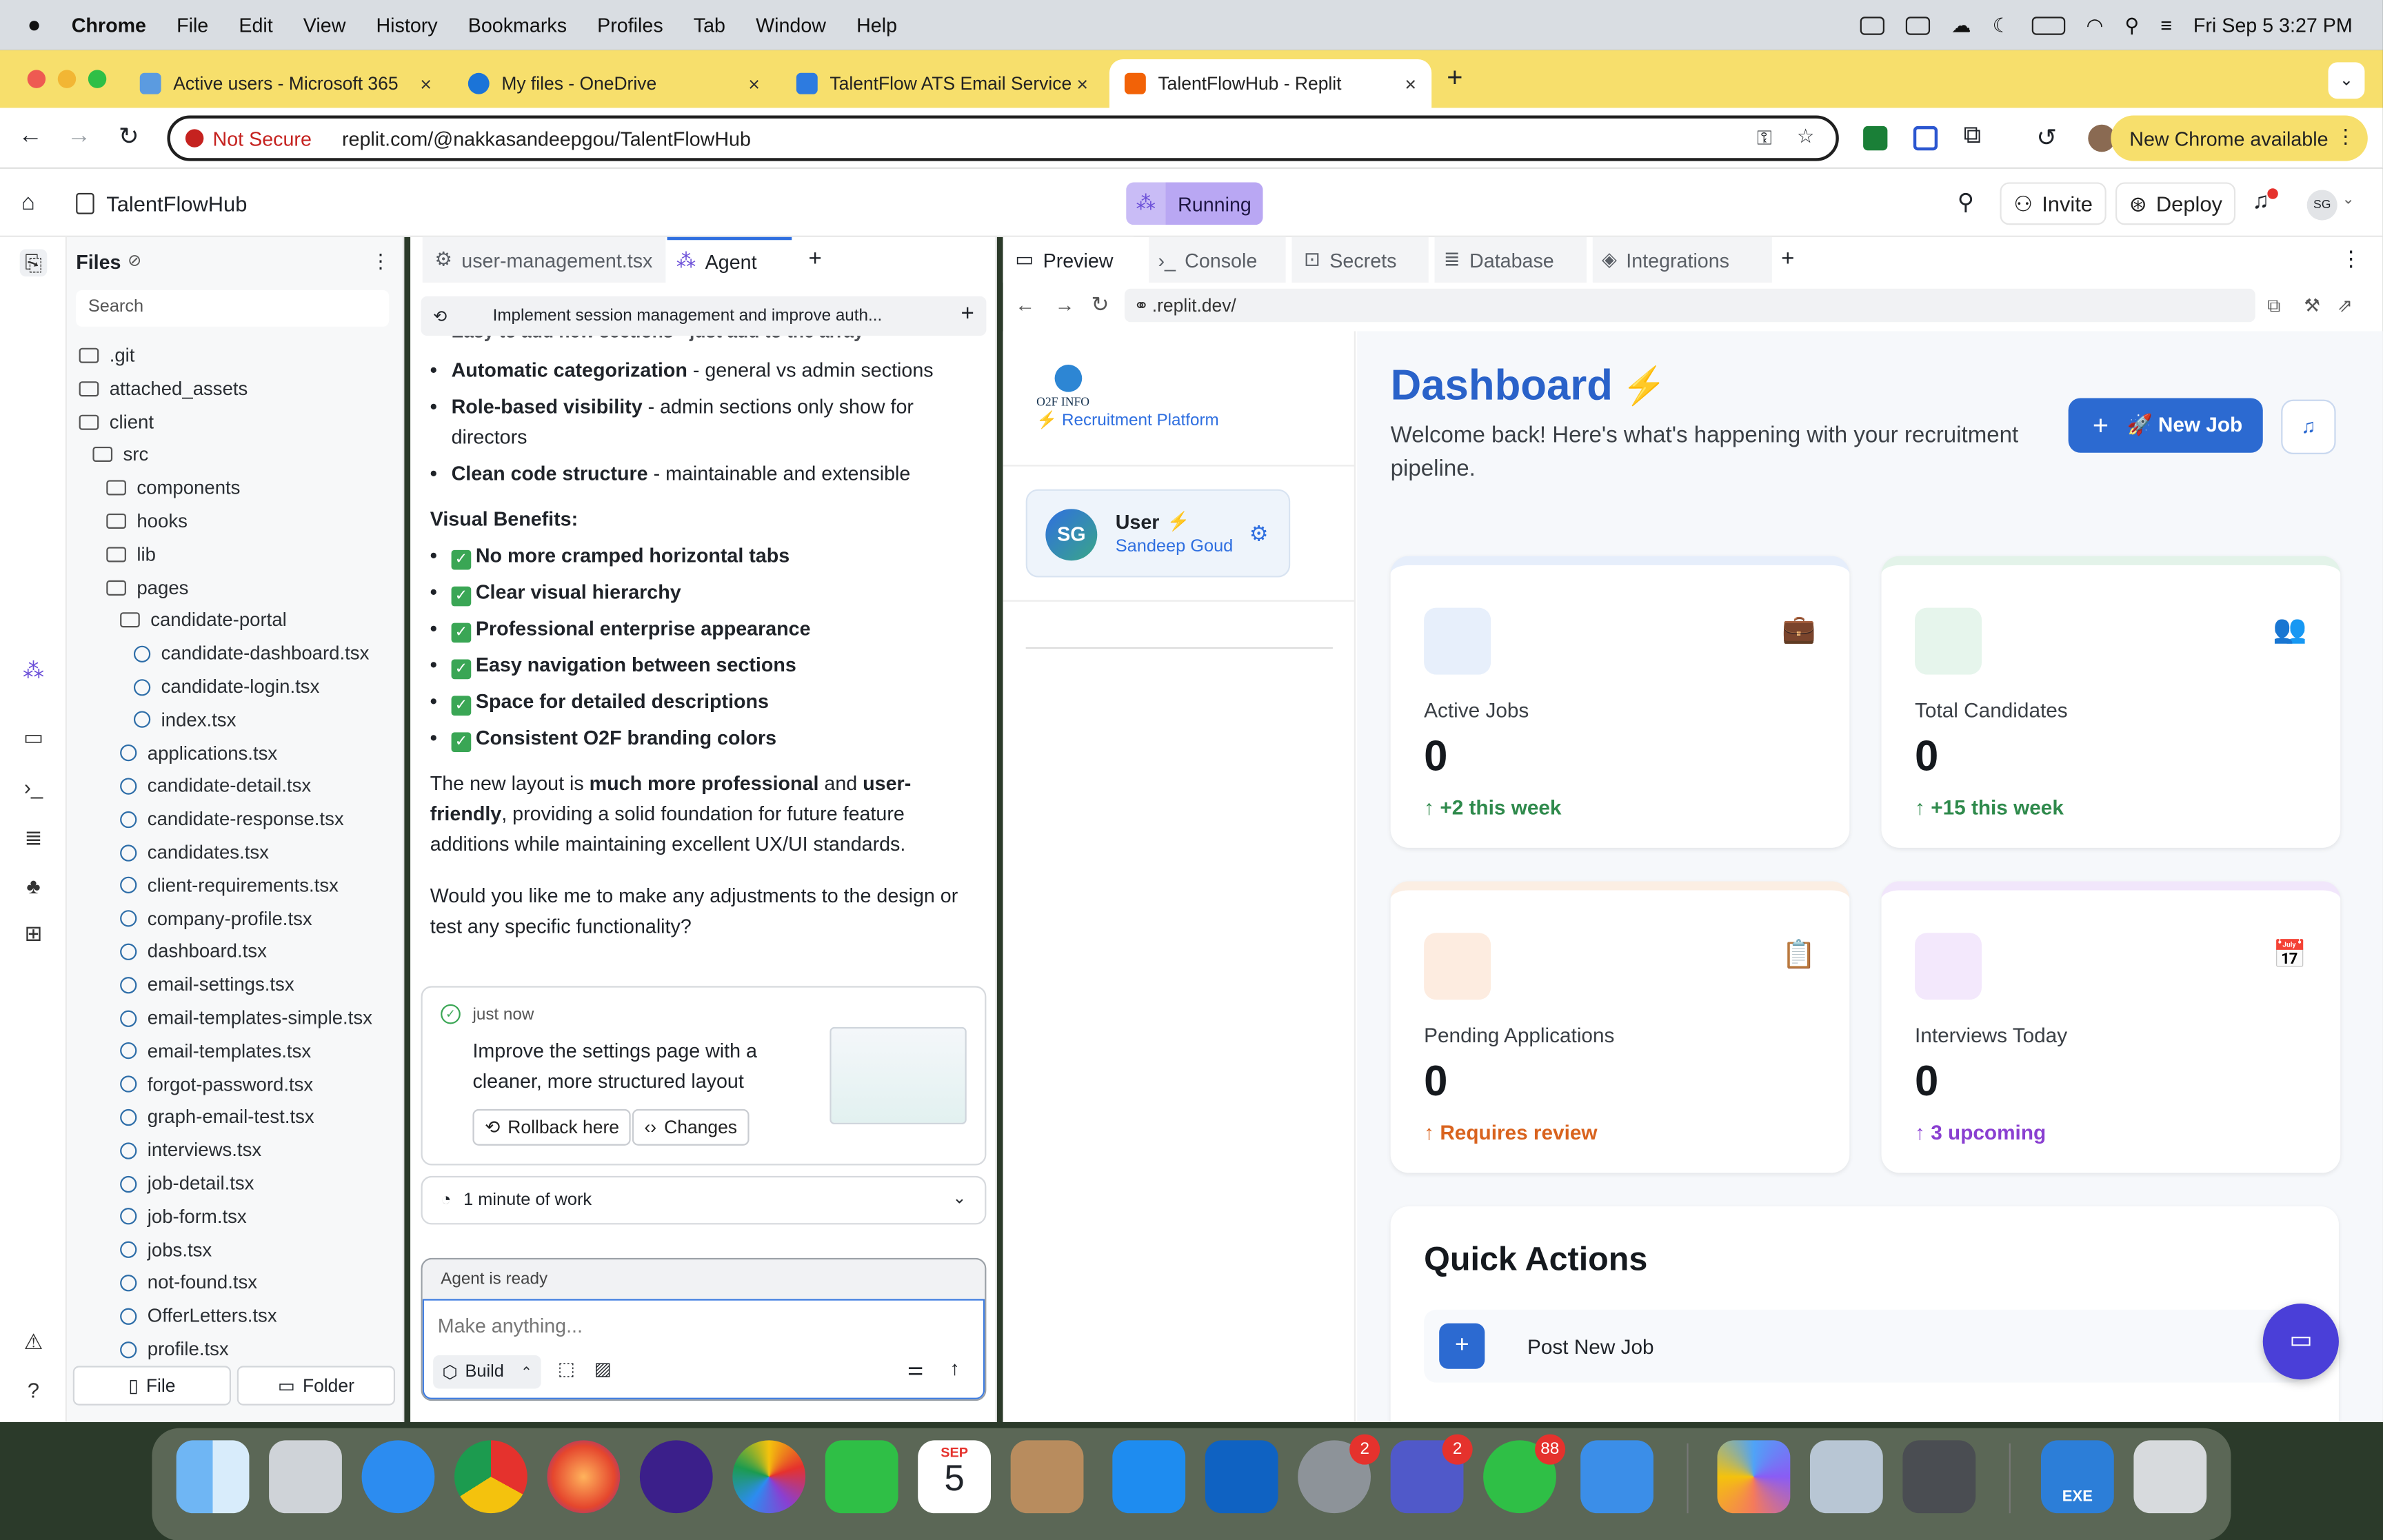 Image resolution: width=2383 pixels, height=1540 pixels. What do you see at coordinates (1360, 259) in the screenshot?
I see `tab-secrets: ⊡ Secrets` at bounding box center [1360, 259].